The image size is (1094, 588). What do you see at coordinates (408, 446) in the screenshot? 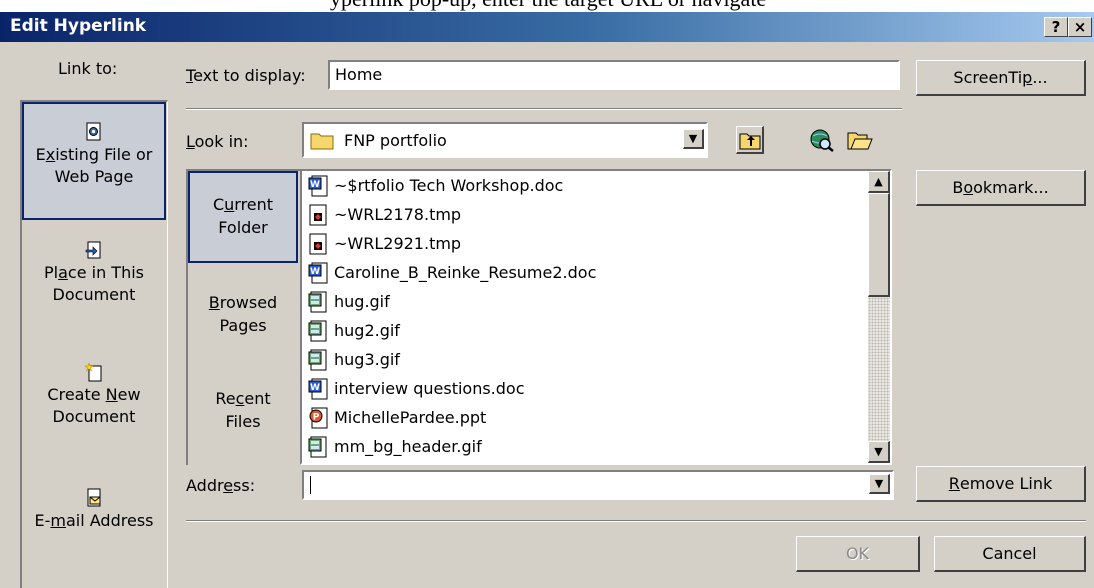
I see `file-name: mm_bg_header.gif` at bounding box center [408, 446].